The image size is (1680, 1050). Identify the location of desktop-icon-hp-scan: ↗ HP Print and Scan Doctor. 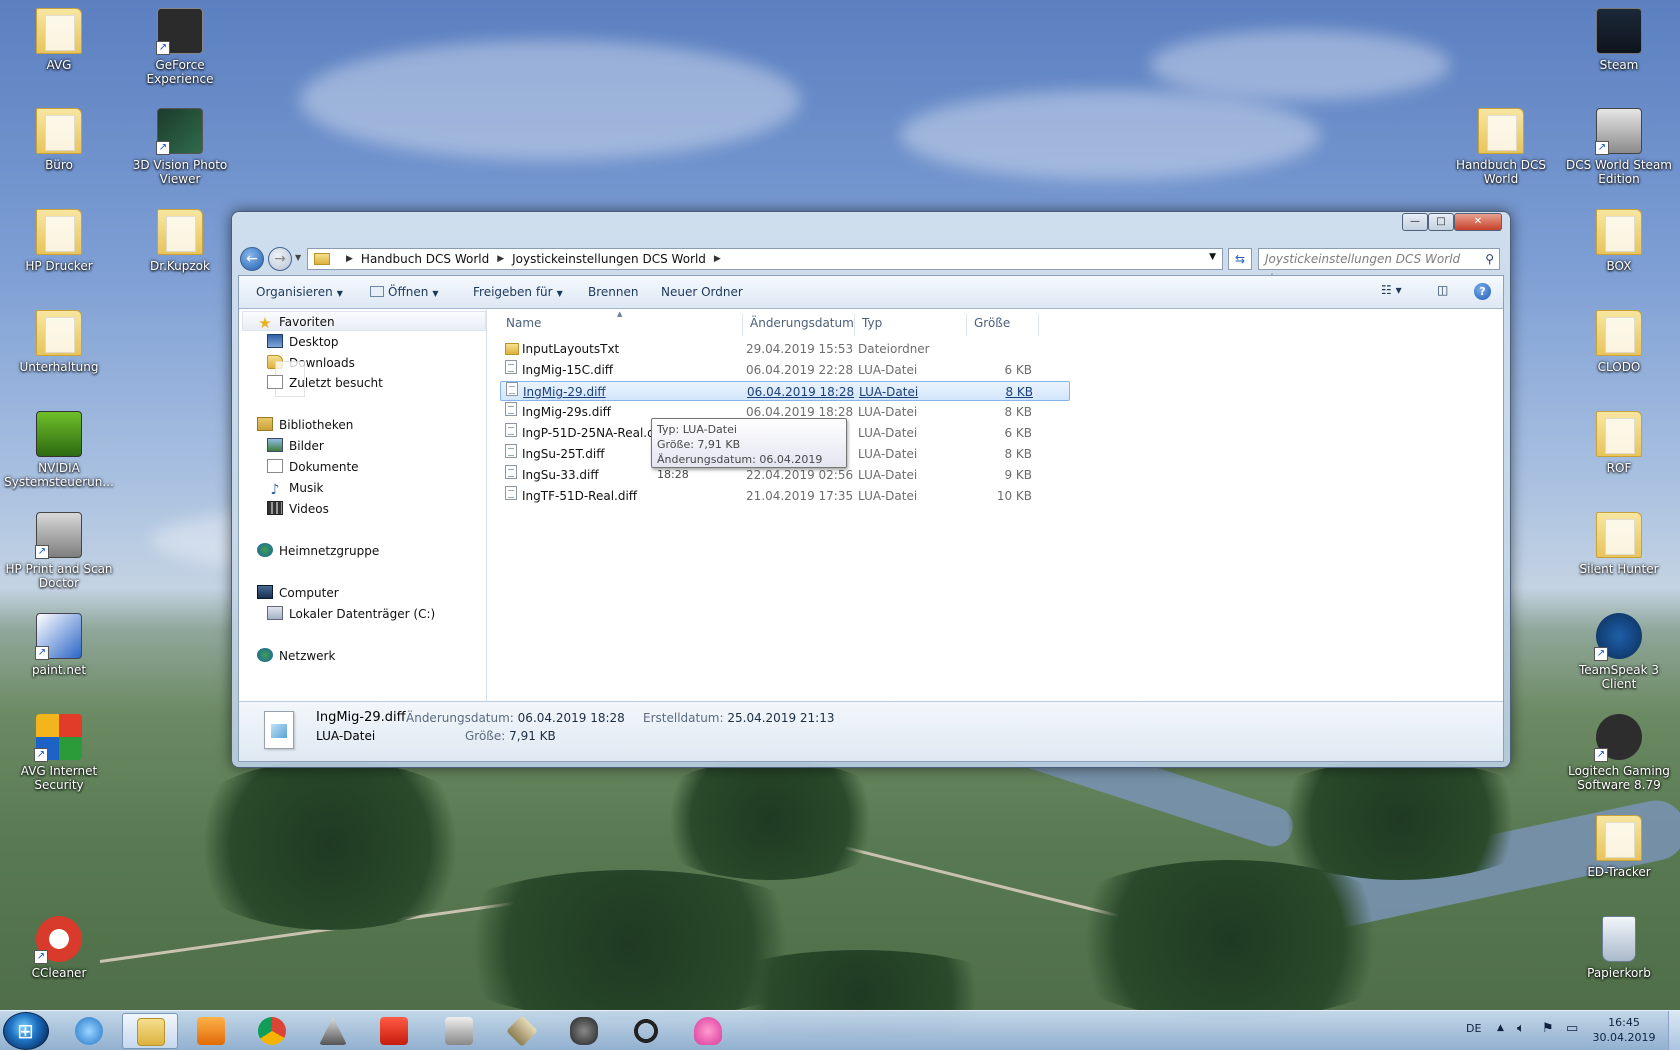
(59, 551).